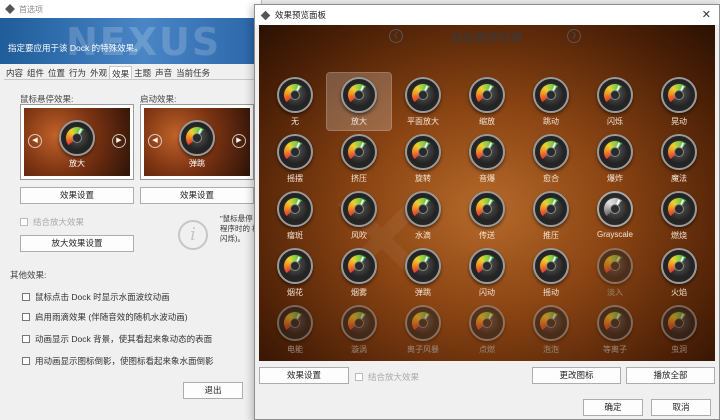 This screenshot has height=420, width=720. Describe the element at coordinates (295, 215) in the screenshot. I see `effect-item: 瘤斑` at that location.